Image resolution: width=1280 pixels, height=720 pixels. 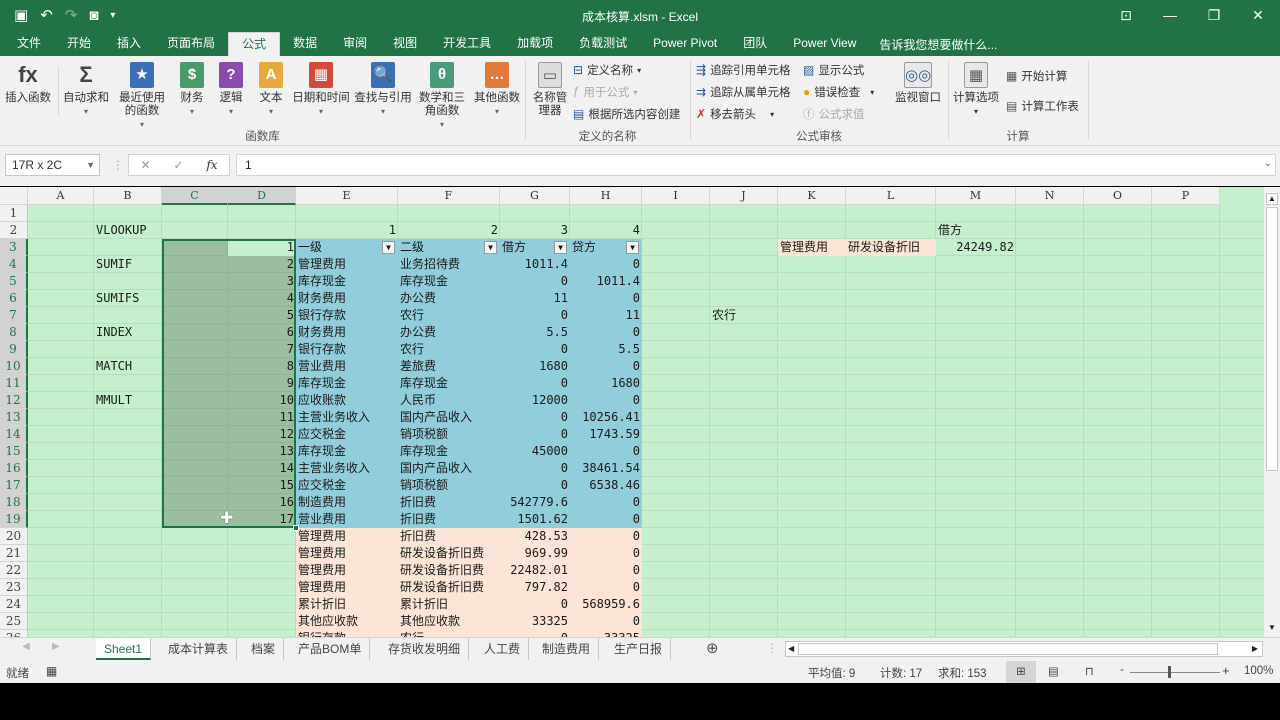 I want to click on selection-number-cell: 5, so click(x=262, y=315).